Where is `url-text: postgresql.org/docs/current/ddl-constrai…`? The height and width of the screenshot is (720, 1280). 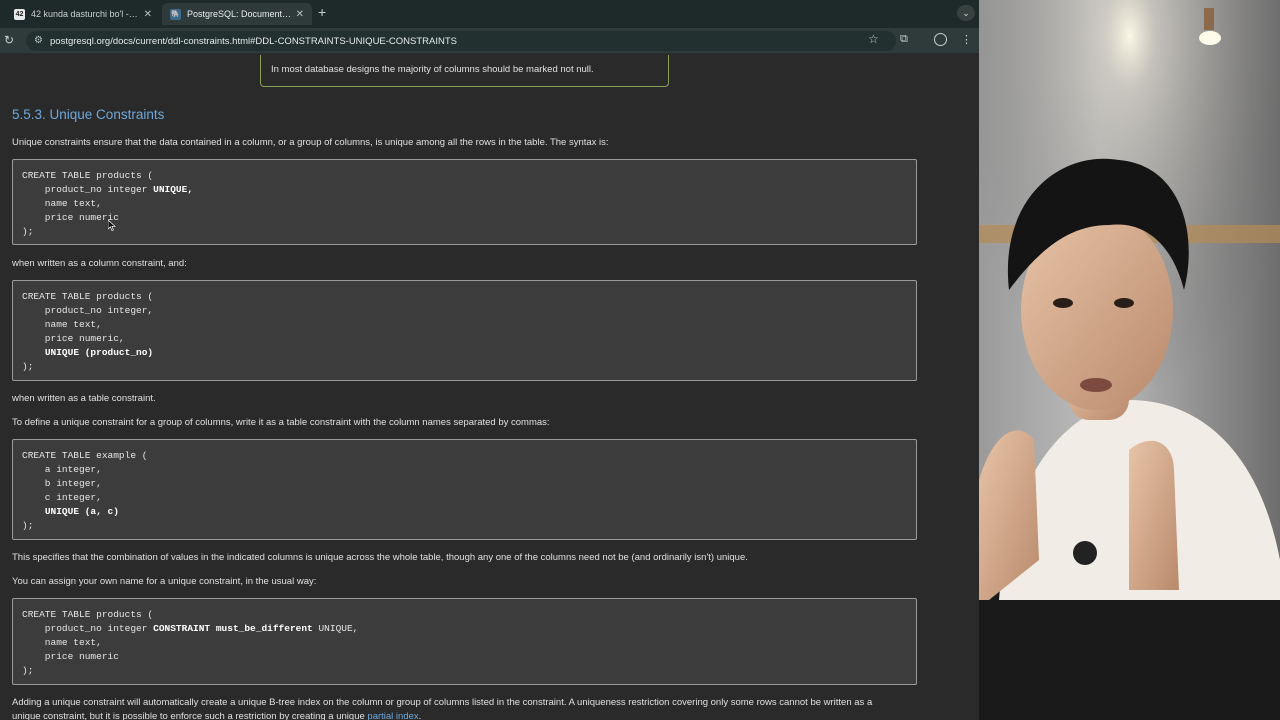 url-text: postgresql.org/docs/current/ddl-constrai… is located at coordinates (253, 41).